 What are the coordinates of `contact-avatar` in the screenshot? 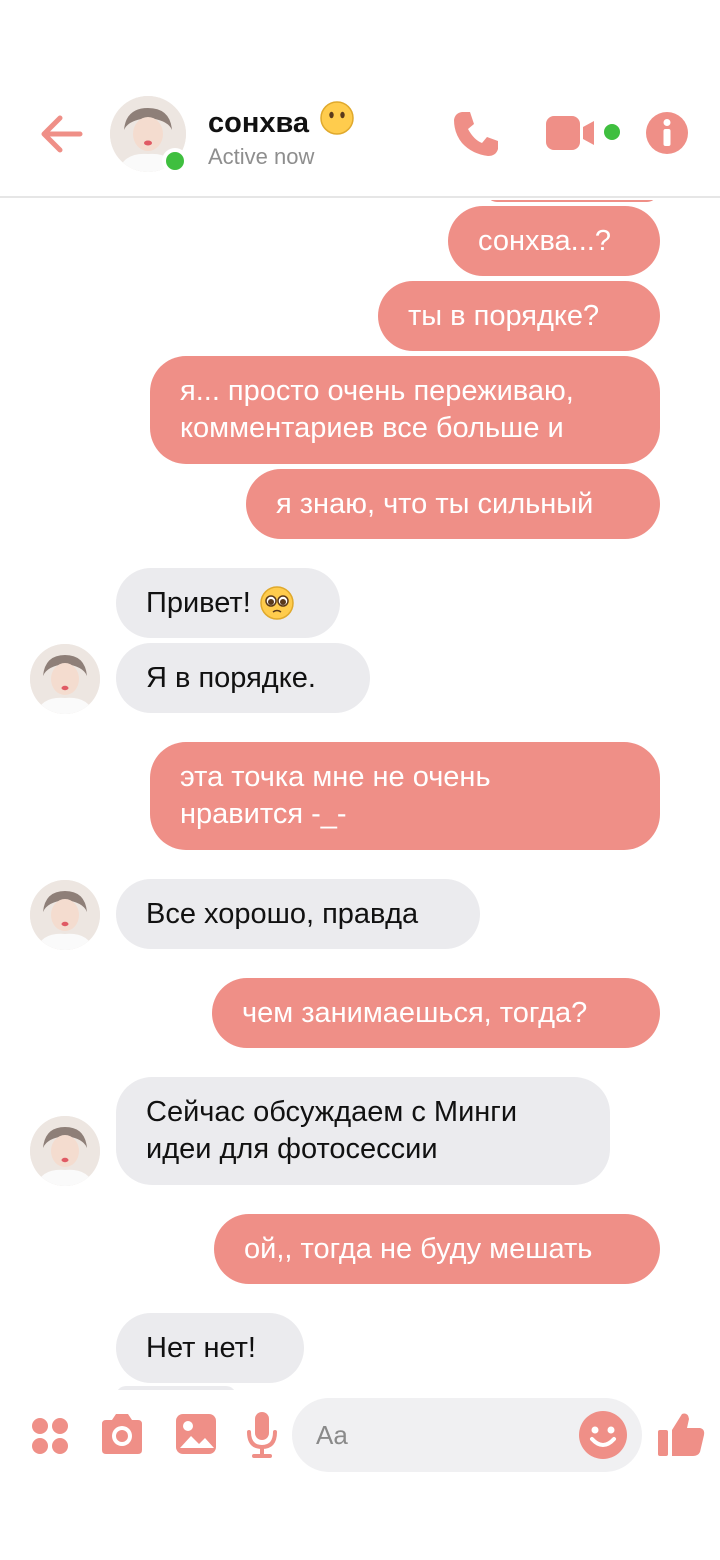 It's located at (149, 135).